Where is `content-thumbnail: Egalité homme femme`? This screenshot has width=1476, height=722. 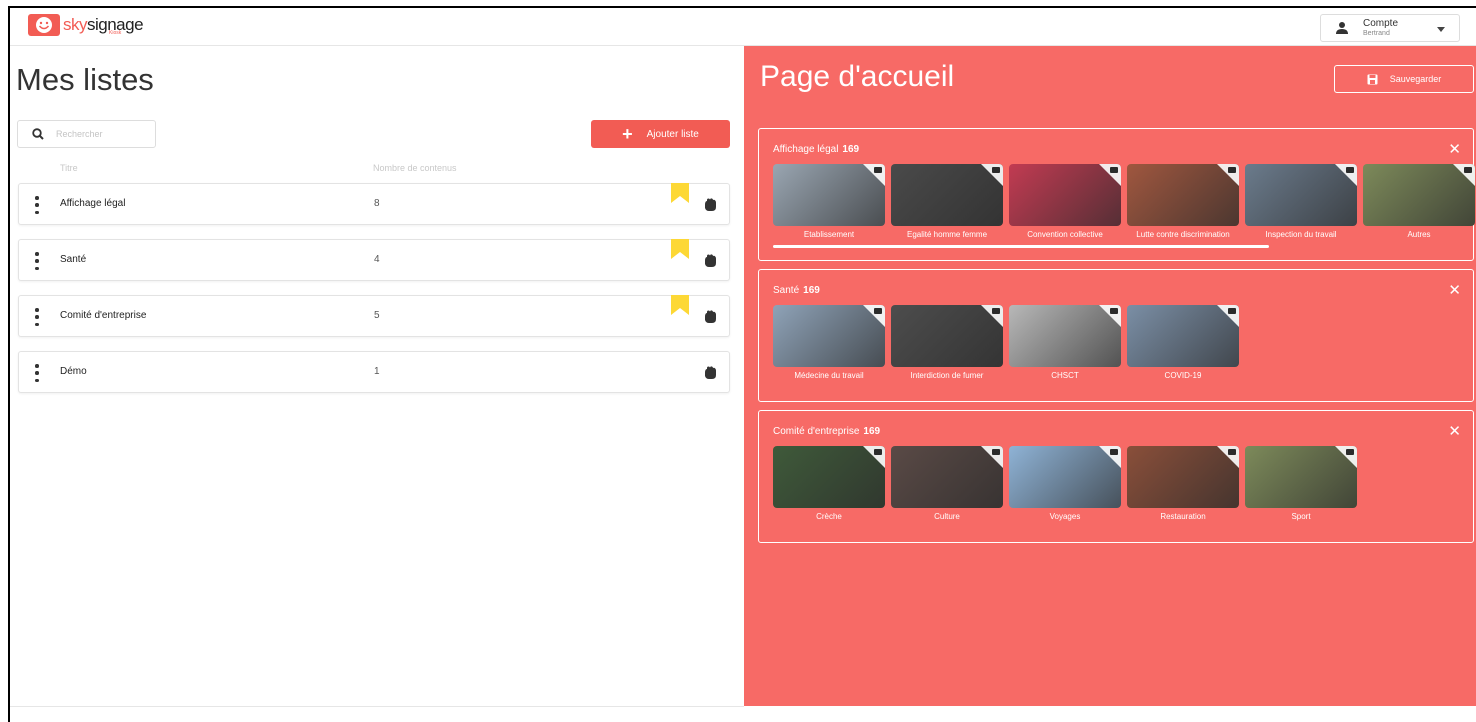 content-thumbnail: Egalité homme femme is located at coordinates (947, 201).